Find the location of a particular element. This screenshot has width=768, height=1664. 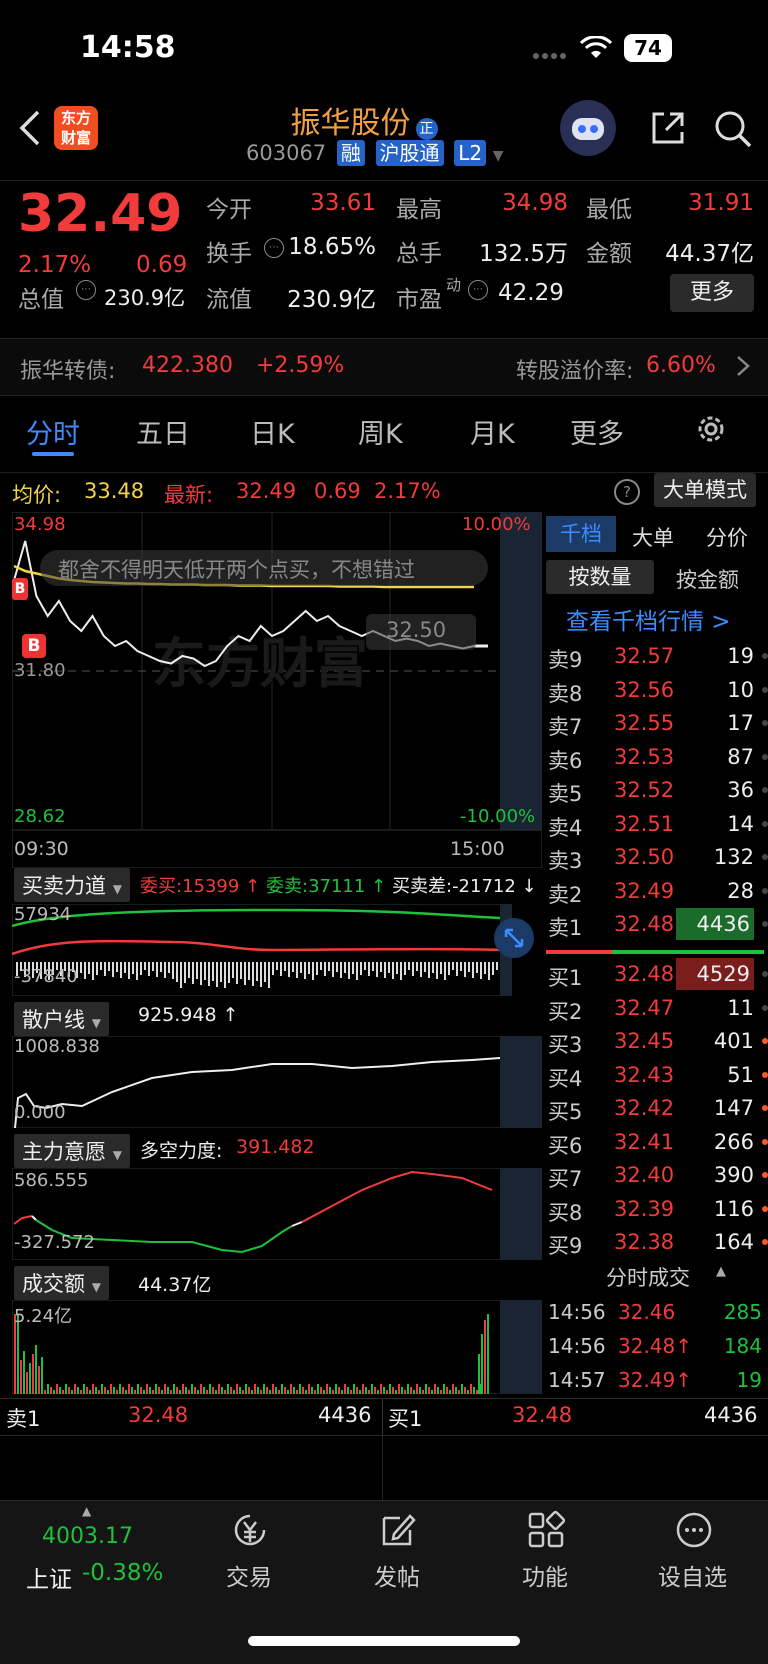

tab-intraday: 分时 is located at coordinates (53, 431).